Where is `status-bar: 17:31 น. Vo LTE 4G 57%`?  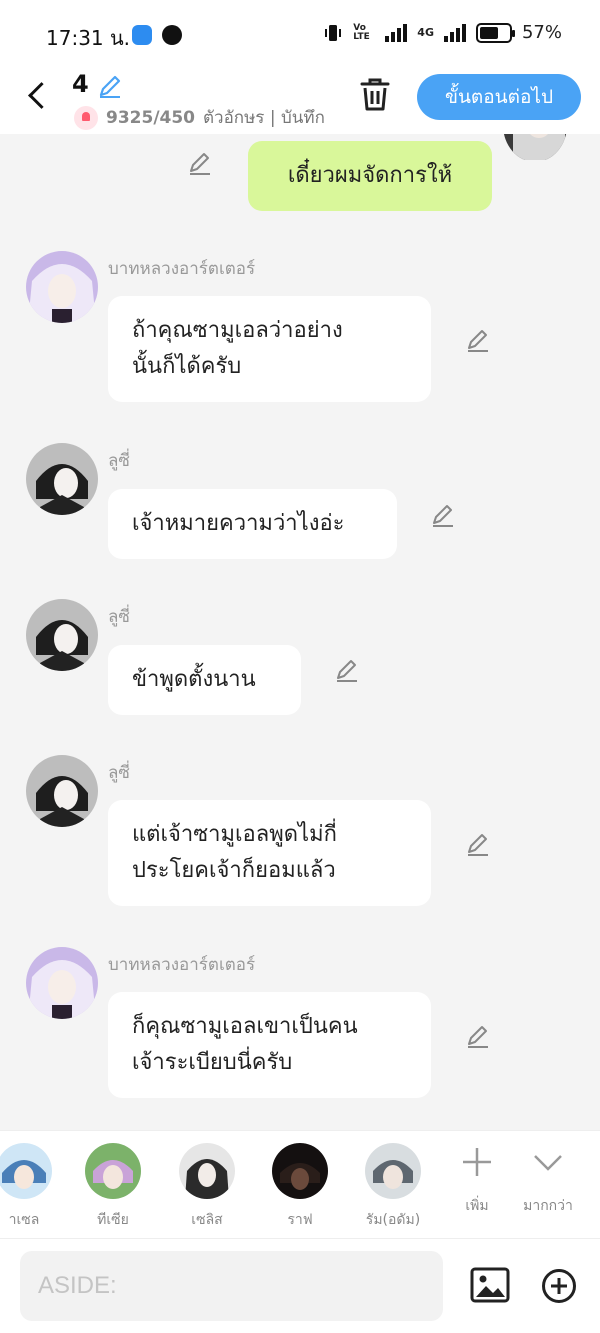 status-bar: 17:31 น. Vo LTE 4G 57% is located at coordinates (300, 34).